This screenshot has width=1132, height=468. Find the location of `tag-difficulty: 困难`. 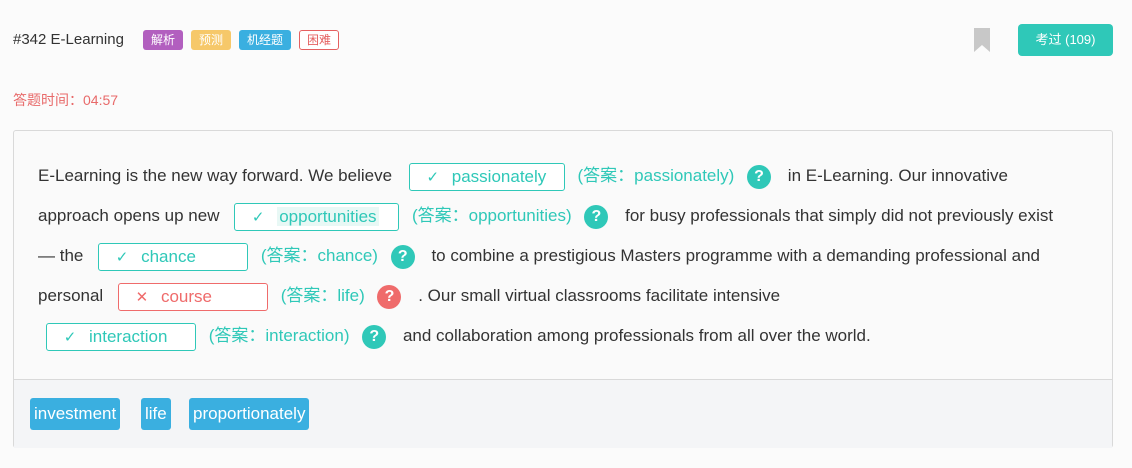

tag-difficulty: 困难 is located at coordinates (319, 40).